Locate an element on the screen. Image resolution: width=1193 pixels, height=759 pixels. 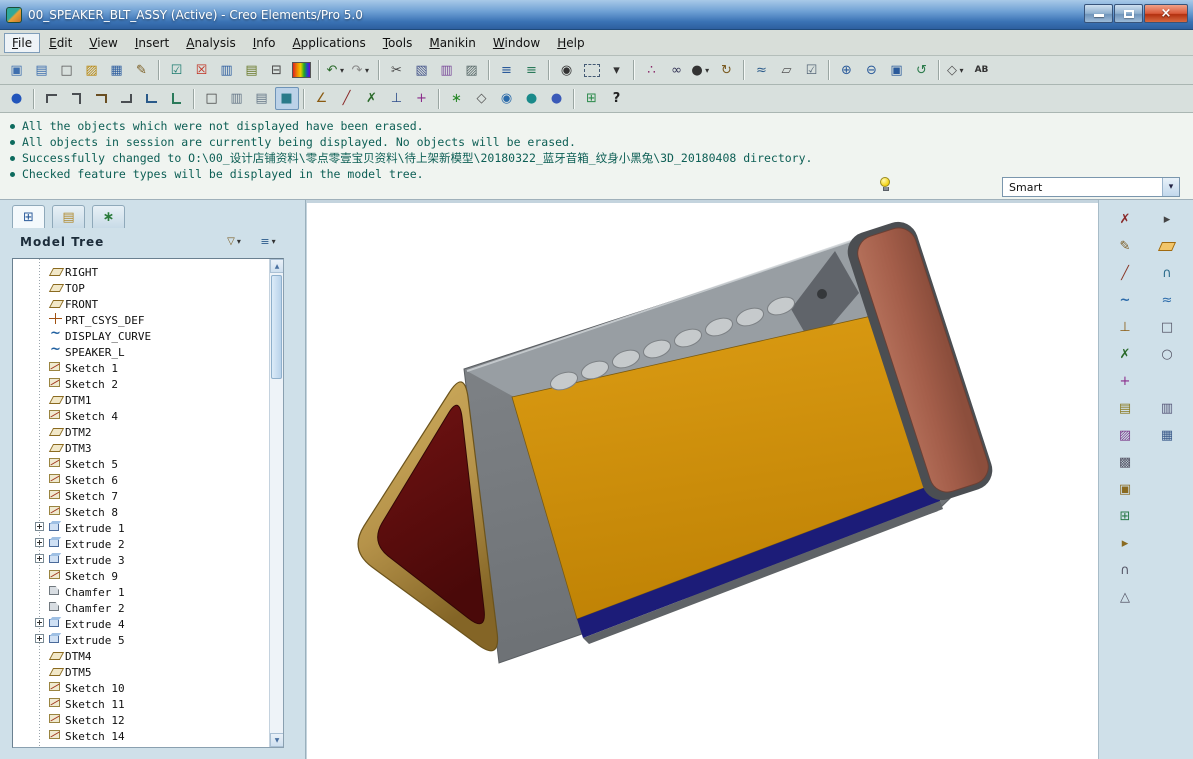
menu-analysis: Analysis is located at coordinates (210, 43).